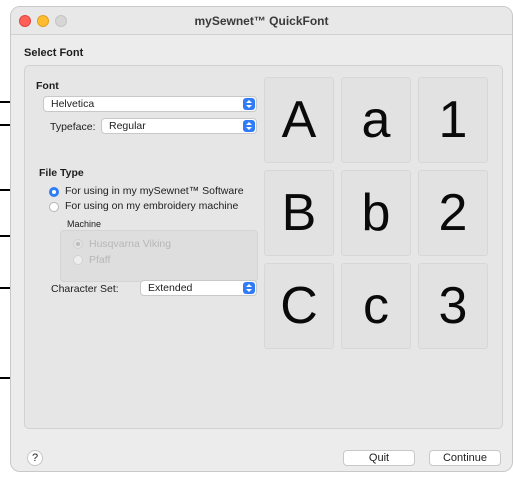 The image size is (513, 478). Describe the element at coordinates (54, 192) in the screenshot. I see `software-radio` at that location.